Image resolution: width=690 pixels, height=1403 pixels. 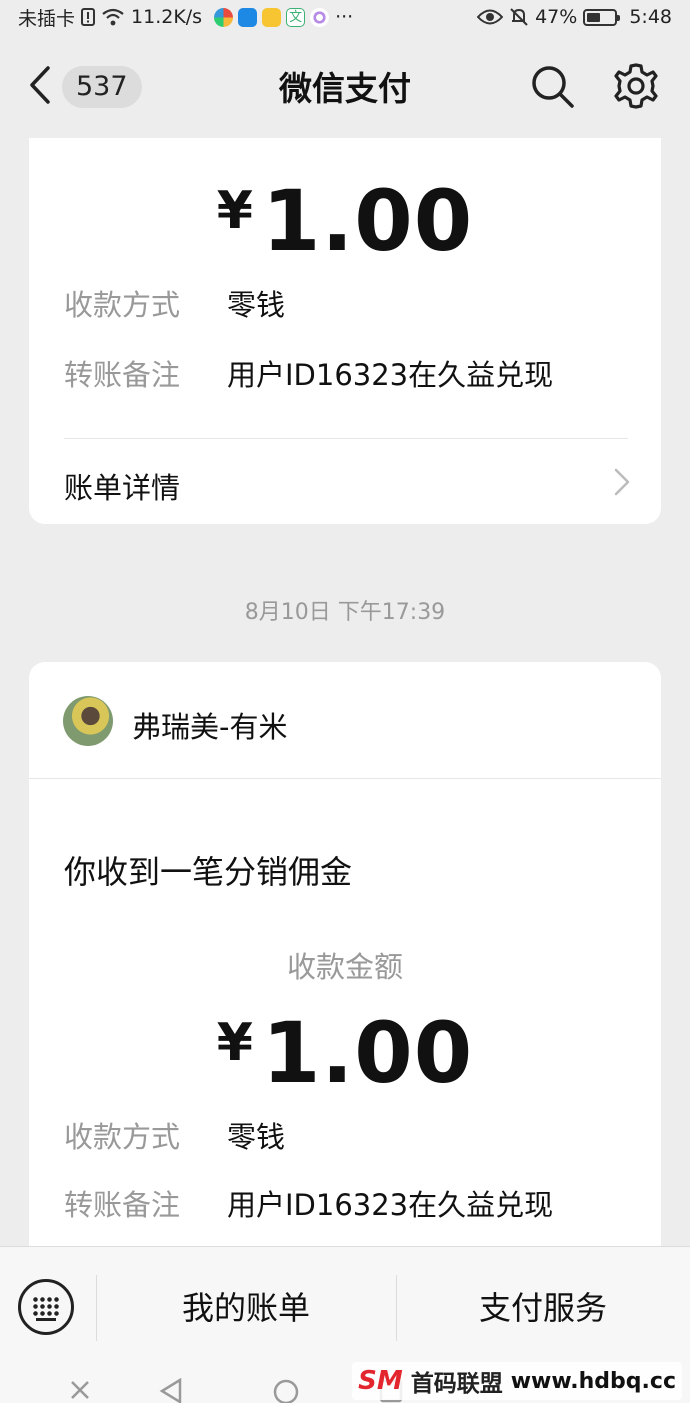 What do you see at coordinates (88, 17) in the screenshot?
I see `sim-alert-icon` at bounding box center [88, 17].